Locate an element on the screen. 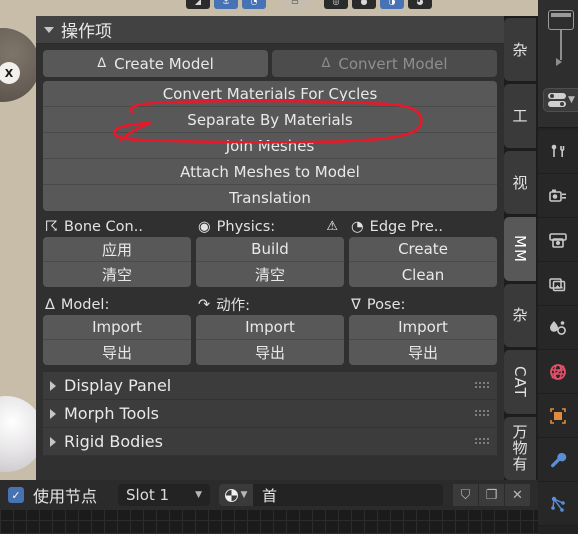  shading-material: ◑ is located at coordinates (392, 4).